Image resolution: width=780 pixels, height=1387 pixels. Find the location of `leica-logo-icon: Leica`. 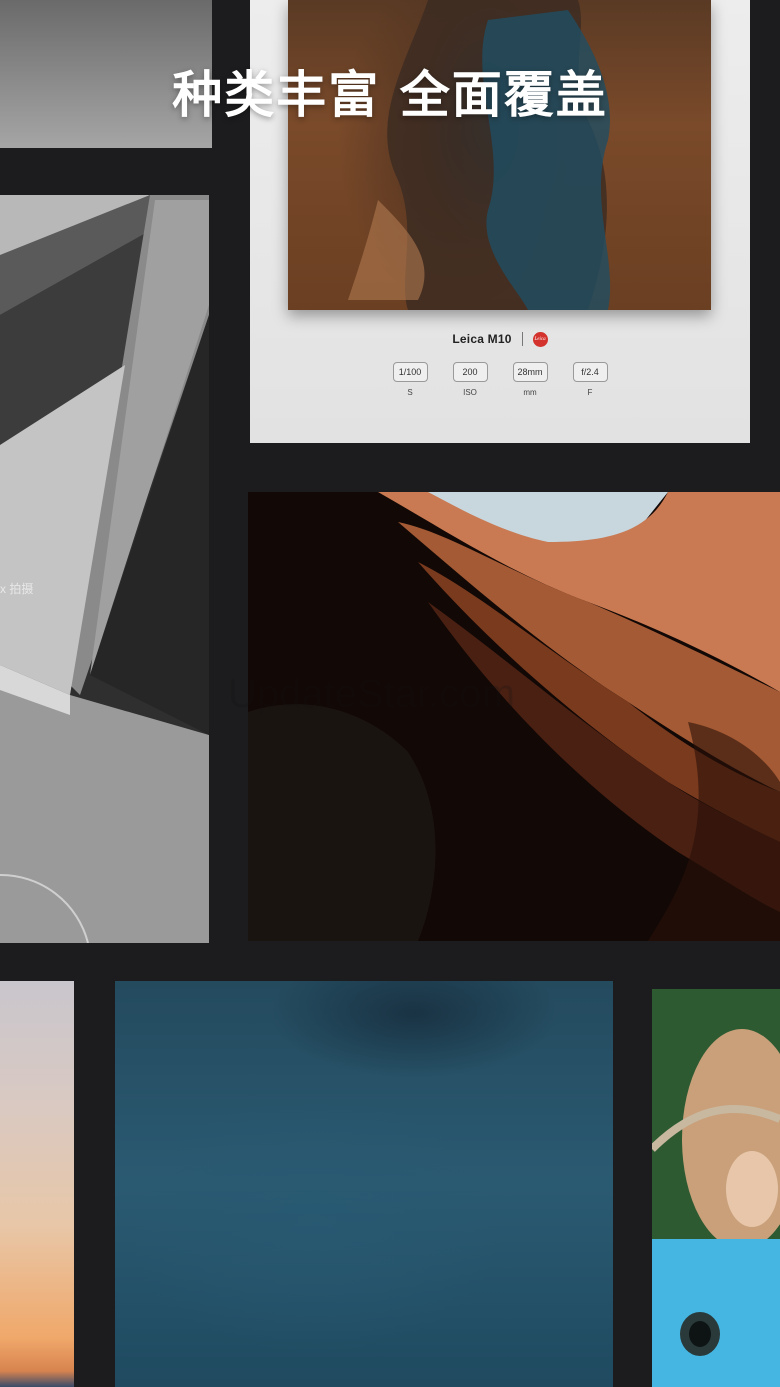

leica-logo-icon: Leica is located at coordinates (540, 339).